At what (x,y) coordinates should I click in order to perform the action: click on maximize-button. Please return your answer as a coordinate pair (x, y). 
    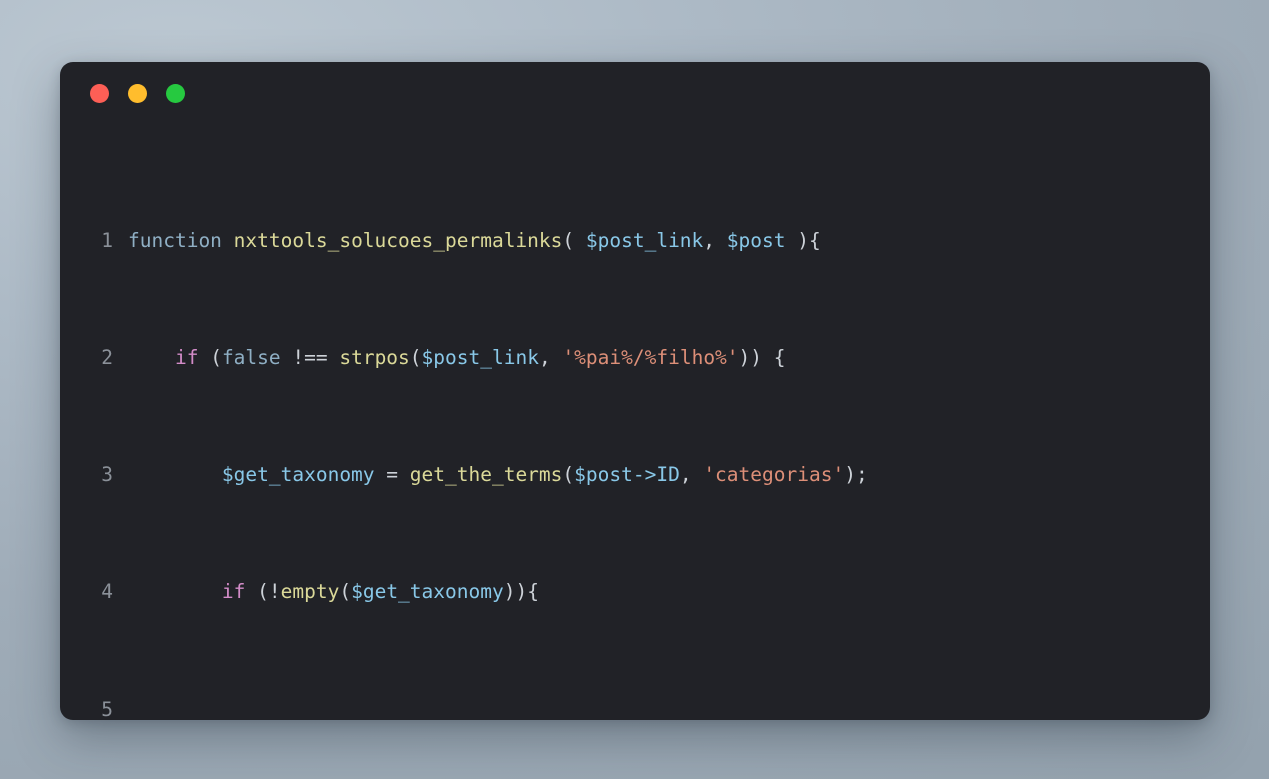
    Looking at the image, I should click on (175, 93).